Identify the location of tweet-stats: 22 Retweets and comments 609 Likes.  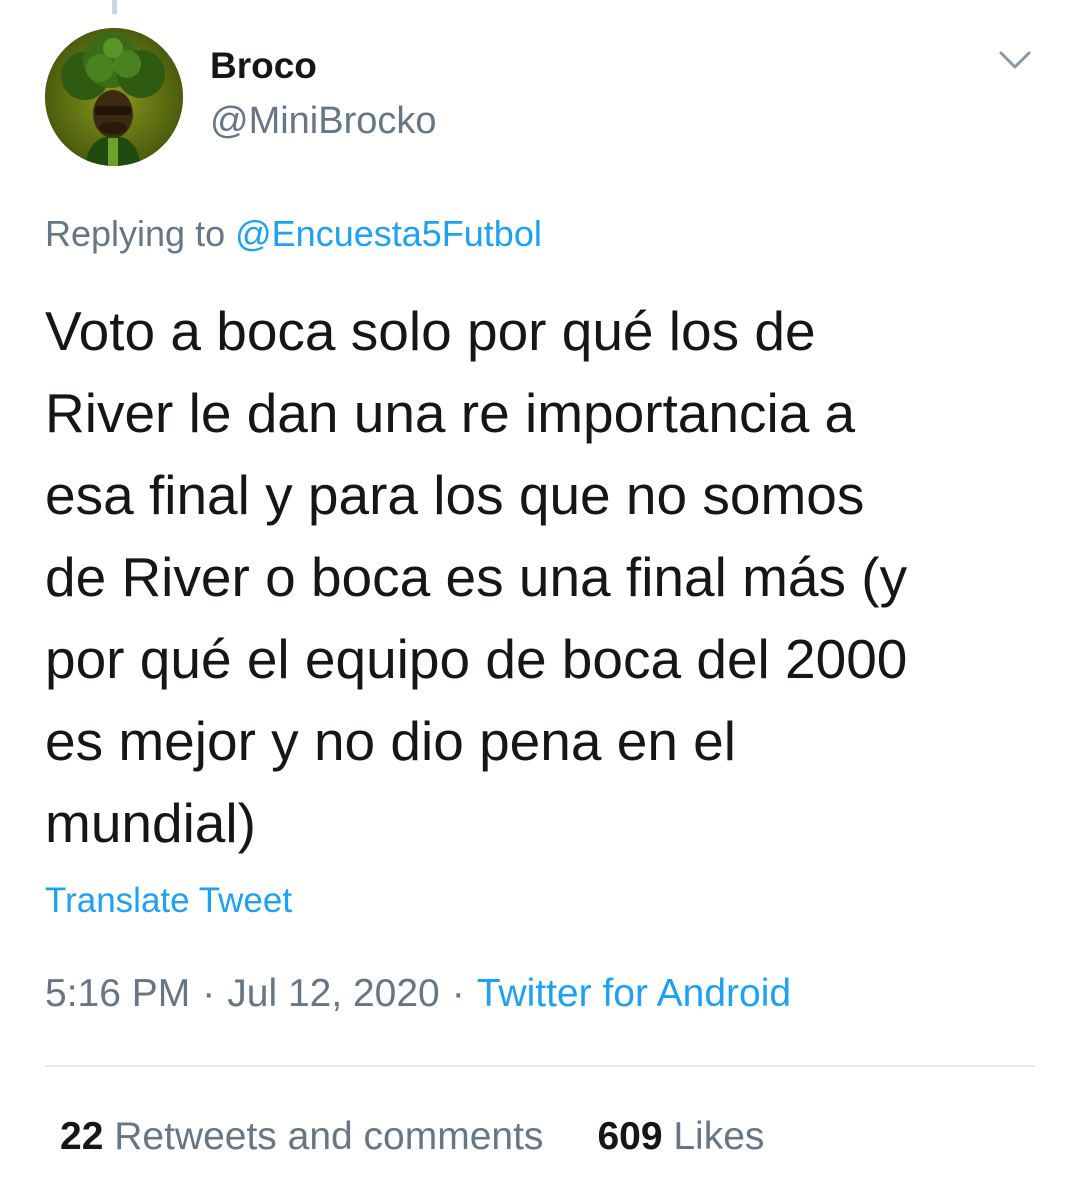
(412, 1137).